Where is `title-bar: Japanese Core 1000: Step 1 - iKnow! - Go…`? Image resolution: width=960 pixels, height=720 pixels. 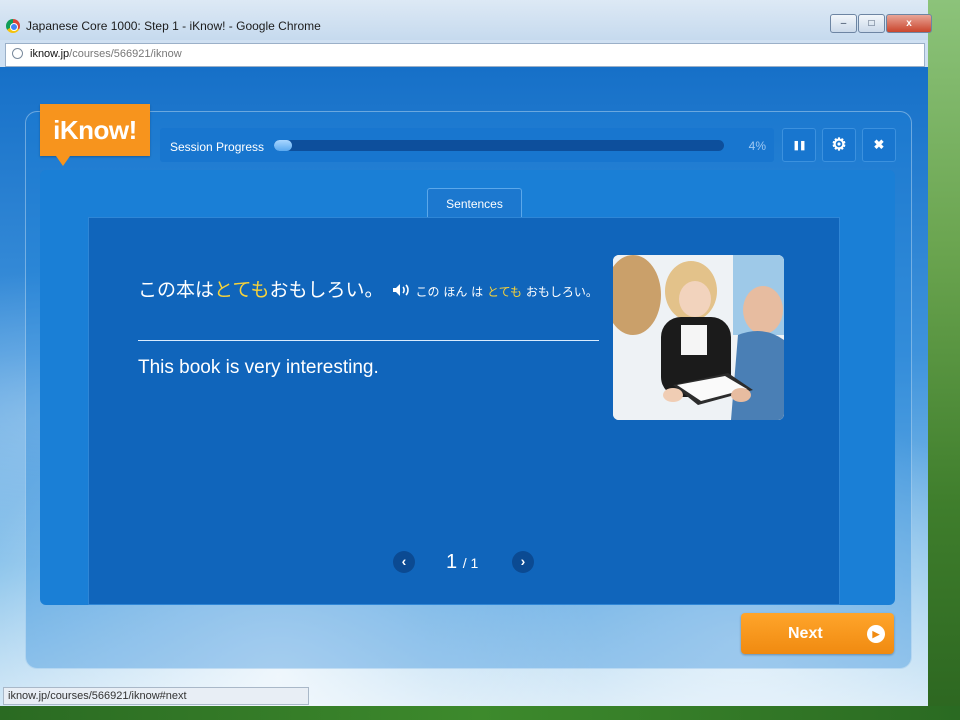 title-bar: Japanese Core 1000: Step 1 - iKnow! - Go… is located at coordinates (466, 20).